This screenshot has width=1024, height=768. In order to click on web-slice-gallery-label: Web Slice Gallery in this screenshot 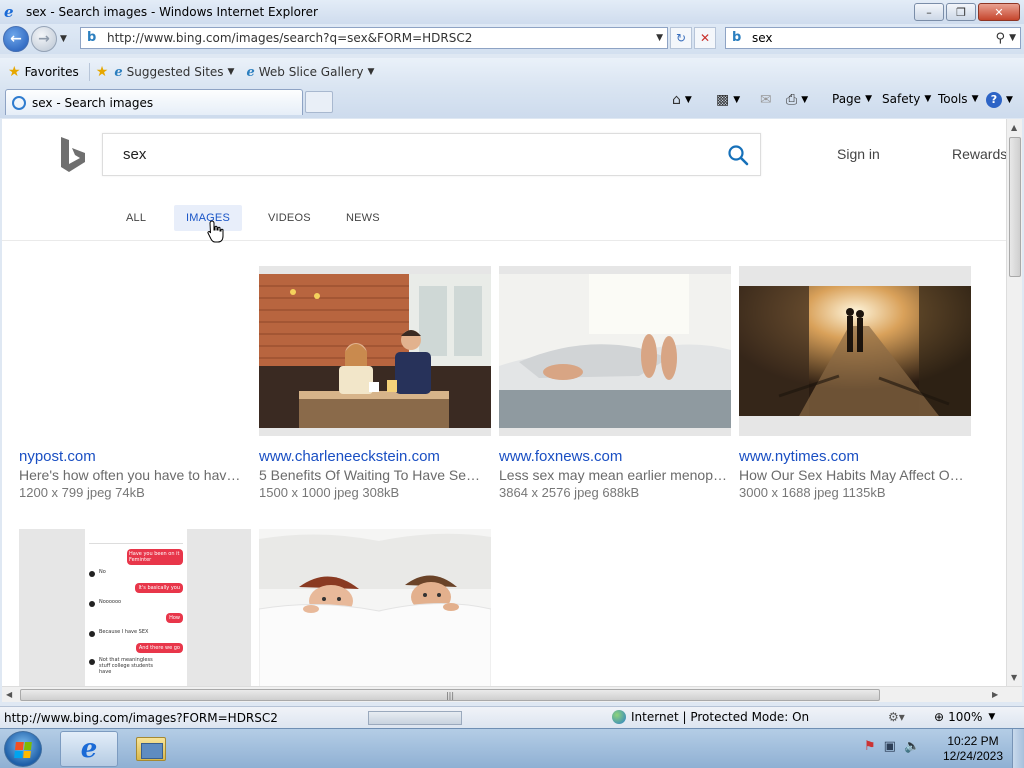, I will do `click(311, 72)`.